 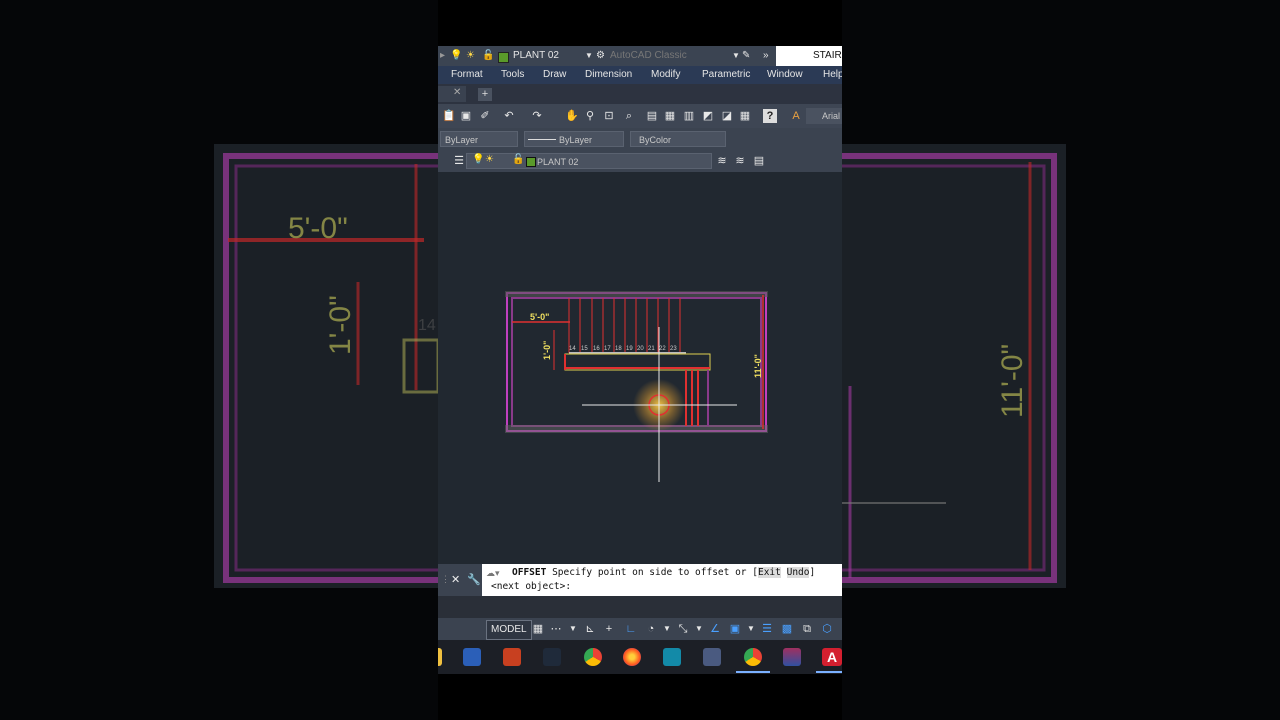 I want to click on ortho-icon: ∟, so click(x=631, y=629).